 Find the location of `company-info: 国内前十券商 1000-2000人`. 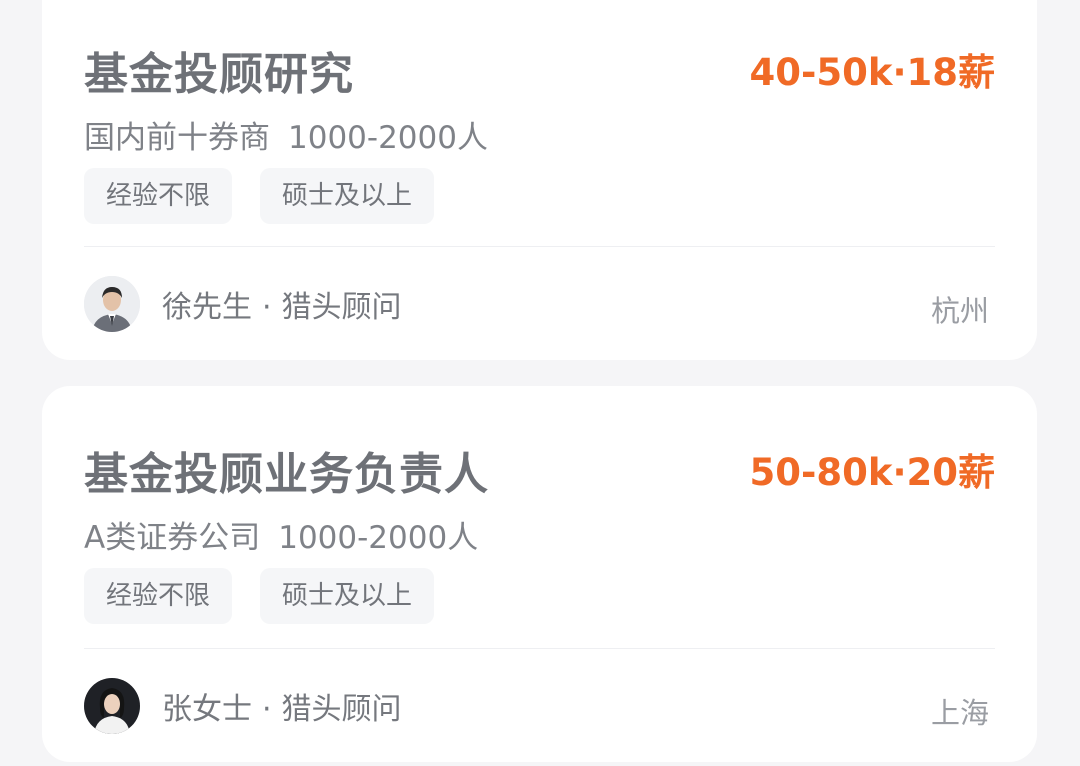

company-info: 国内前十券商 1000-2000人 is located at coordinates (286, 134).